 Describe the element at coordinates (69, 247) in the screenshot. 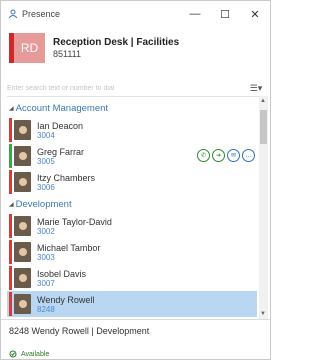

I see `contact-name: Michael Tambor` at that location.